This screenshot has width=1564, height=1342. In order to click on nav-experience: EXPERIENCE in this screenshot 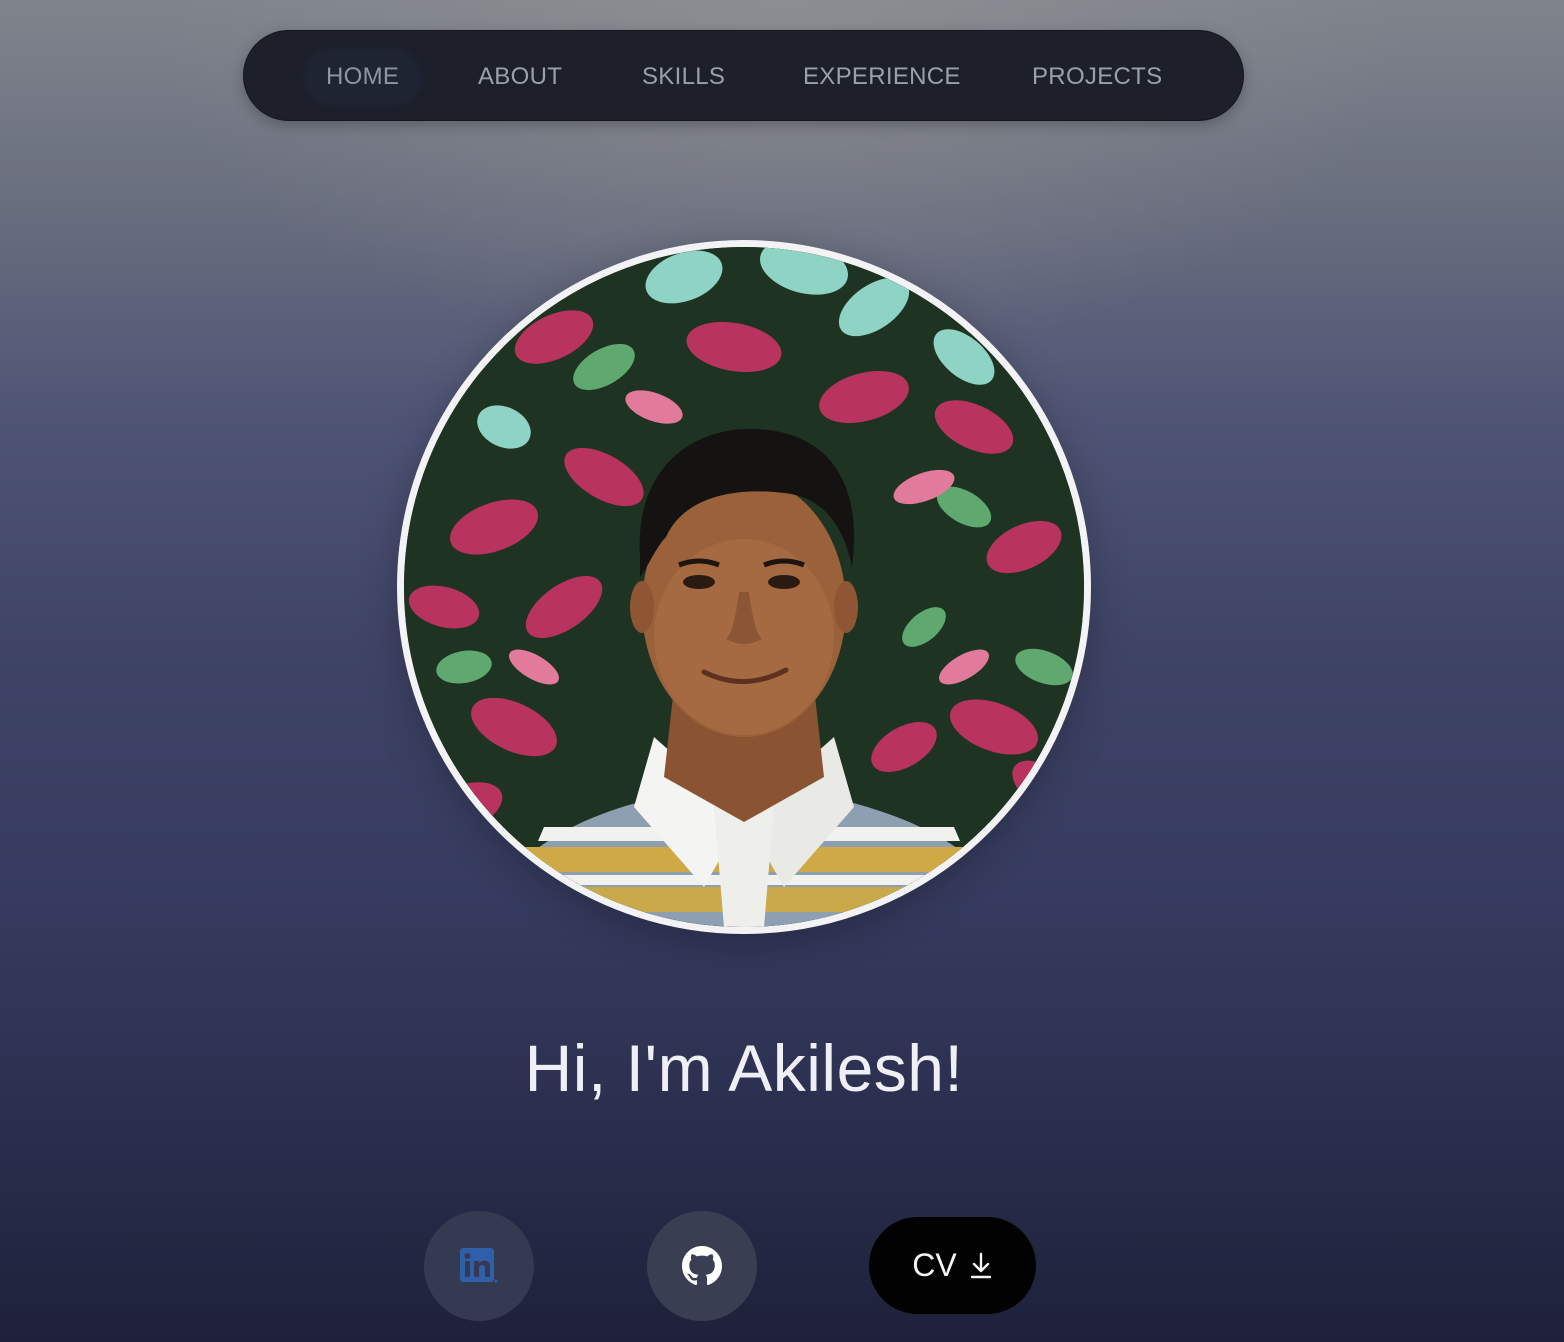, I will do `click(882, 77)`.